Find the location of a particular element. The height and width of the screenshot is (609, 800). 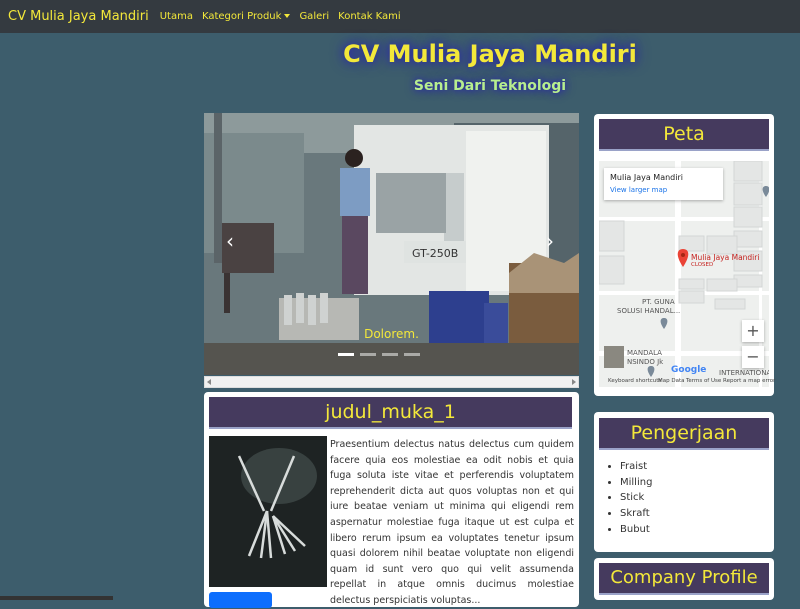

map-pin-label: Mulia Jaya Mandiri is located at coordinates (725, 257).